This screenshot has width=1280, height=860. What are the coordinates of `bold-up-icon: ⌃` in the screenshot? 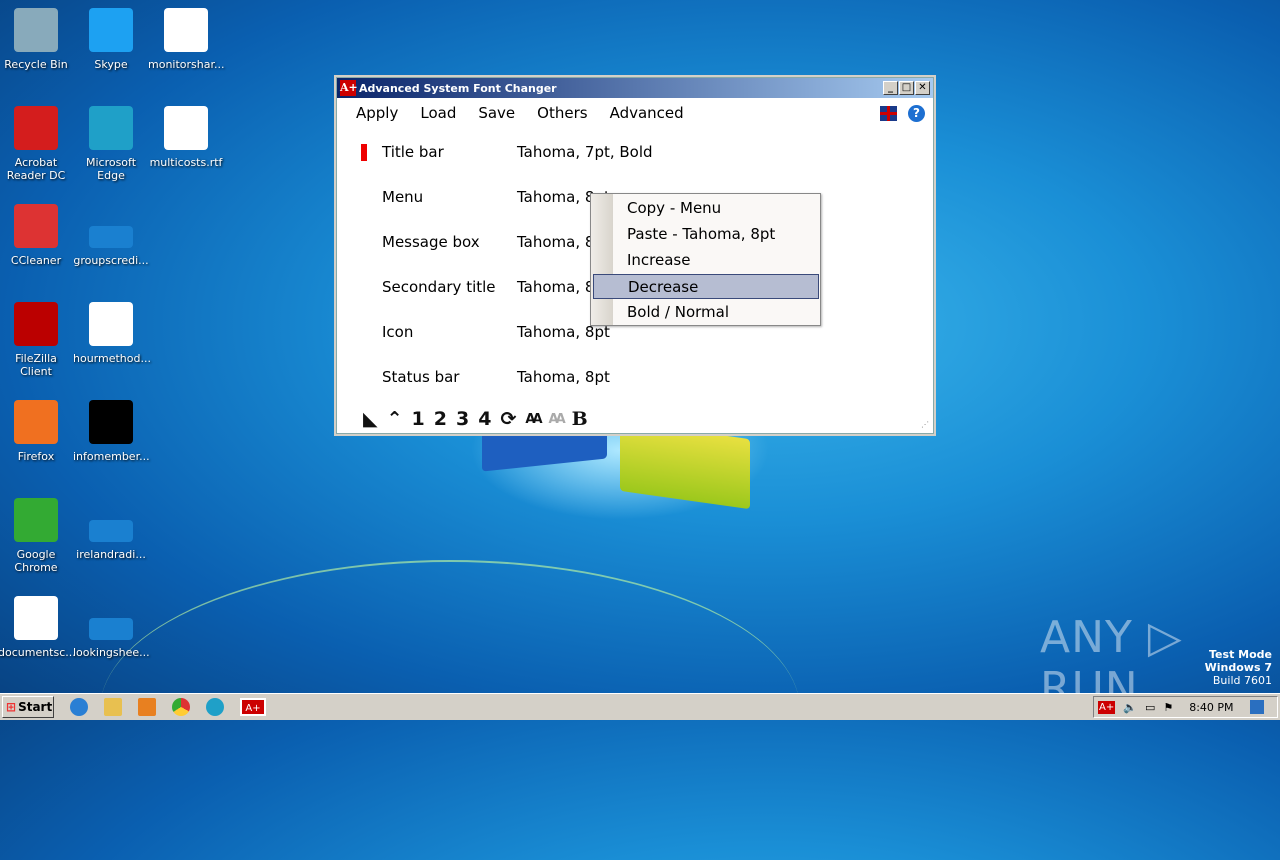 It's located at (395, 419).